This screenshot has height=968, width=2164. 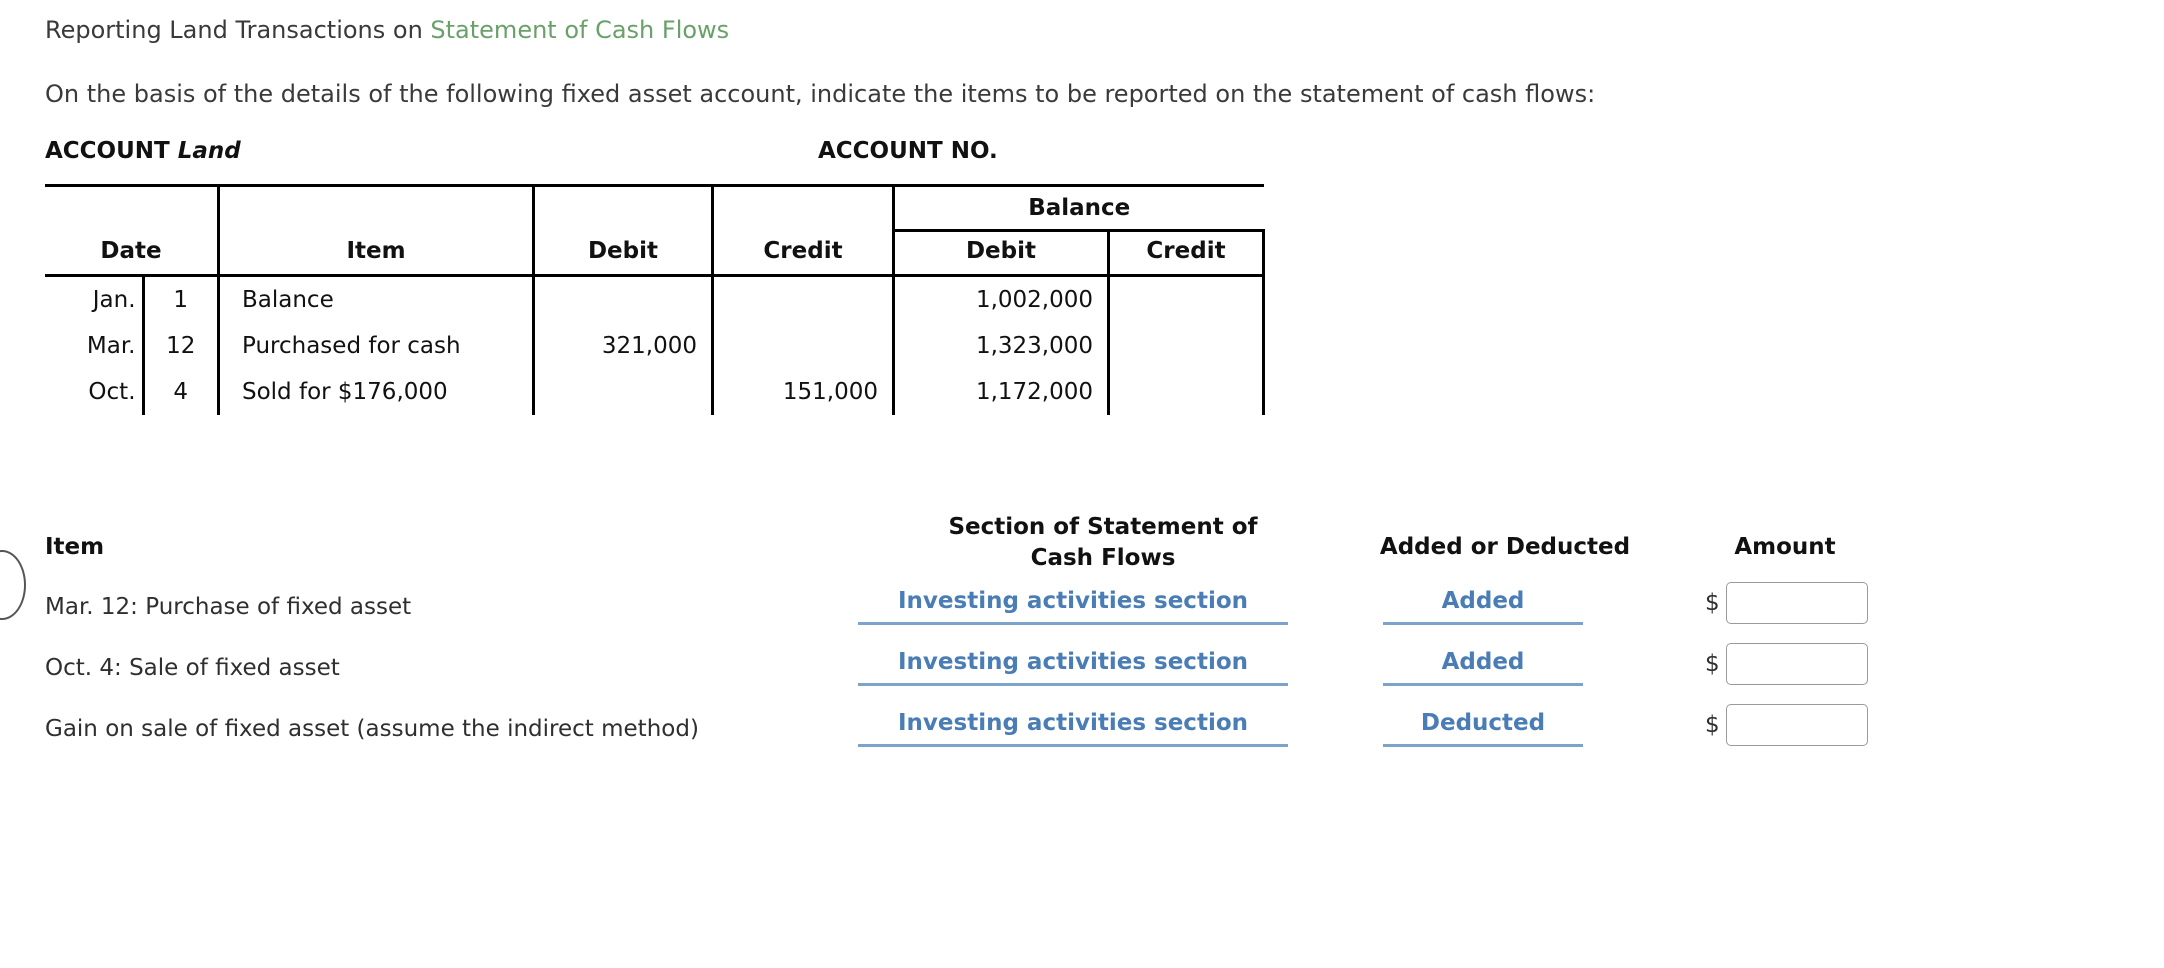 I want to click on account-label: ACCOUNT, so click(x=111, y=151).